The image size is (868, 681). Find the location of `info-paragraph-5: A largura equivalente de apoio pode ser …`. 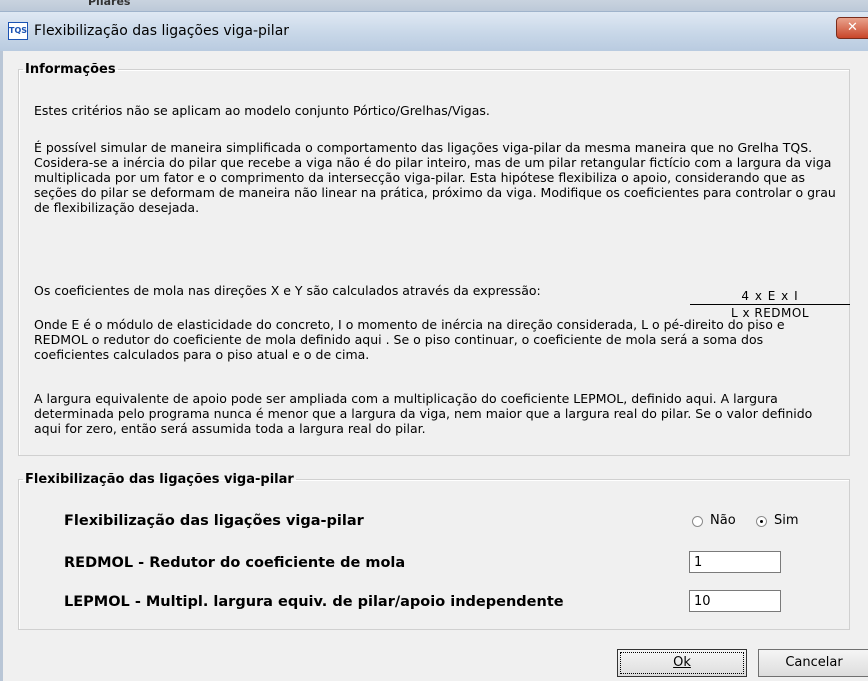

info-paragraph-5: A largura equivalente de apoio pode ser … is located at coordinates (423, 413).